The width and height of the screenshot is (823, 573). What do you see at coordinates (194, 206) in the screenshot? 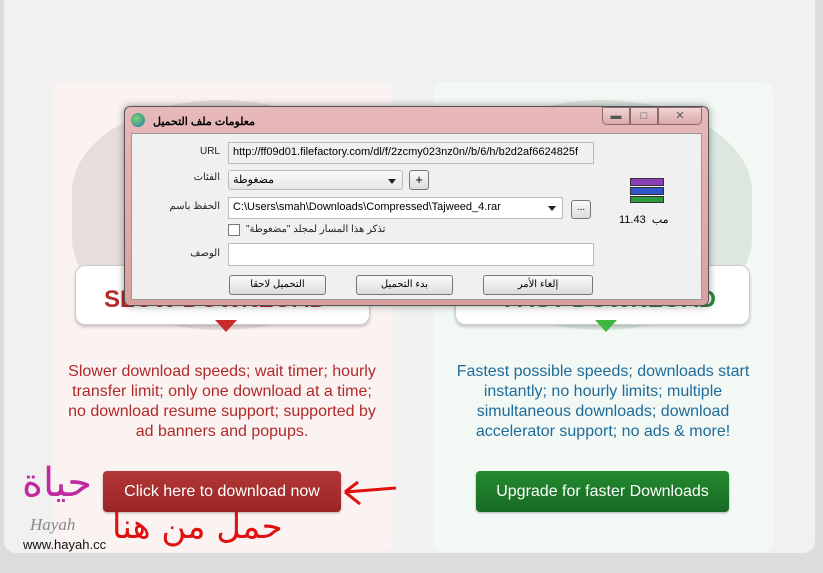
I see `saveas-label: الحفظ باسم` at bounding box center [194, 206].